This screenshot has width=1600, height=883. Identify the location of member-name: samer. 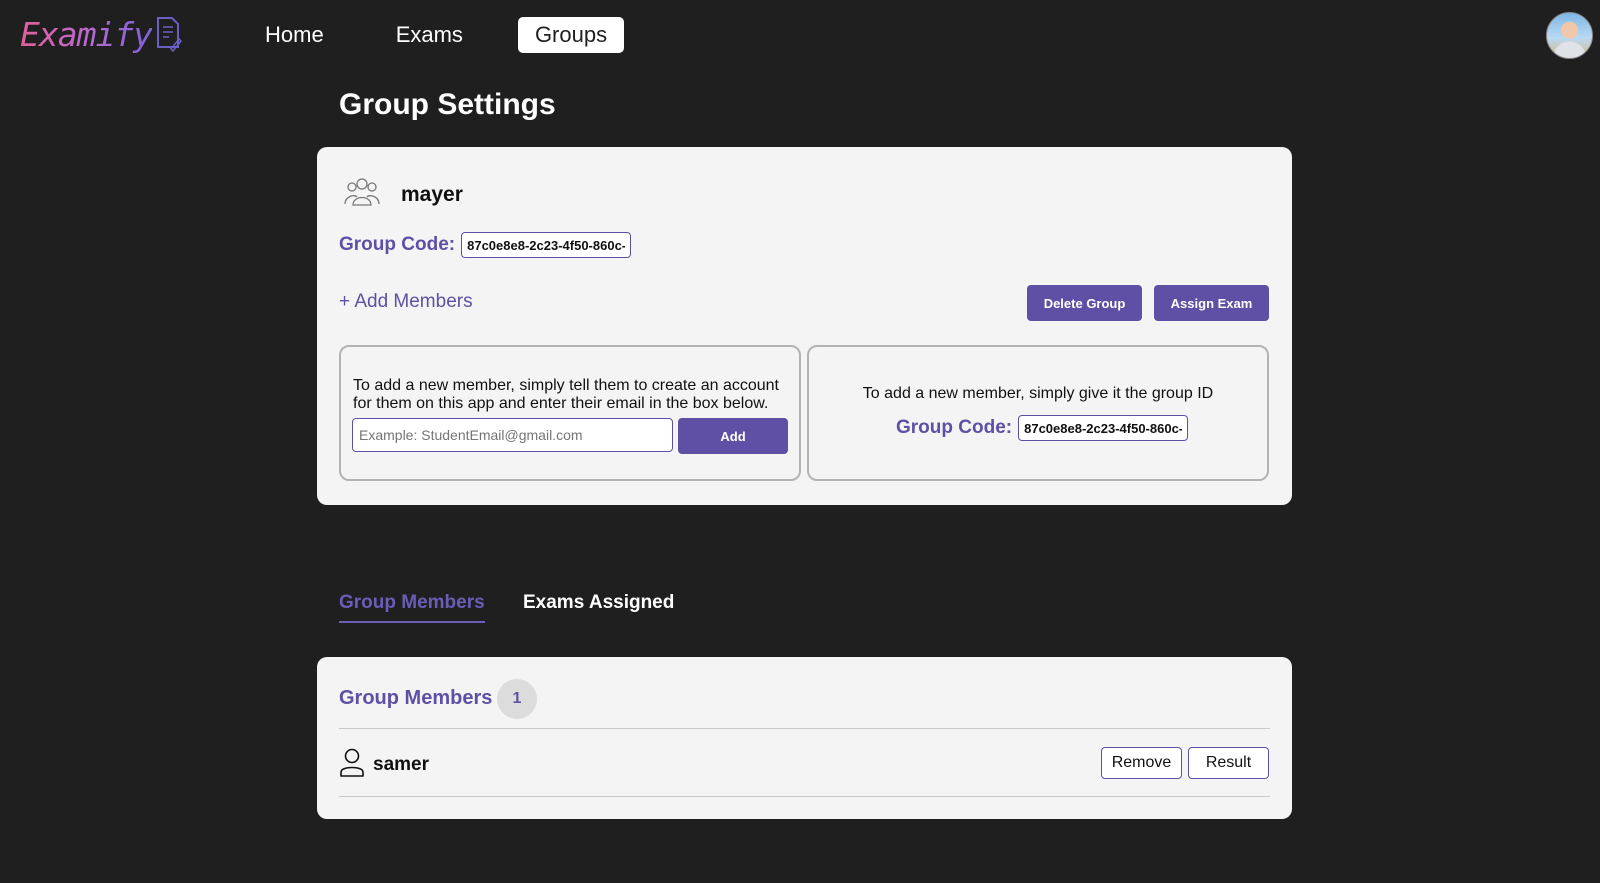
(401, 764).